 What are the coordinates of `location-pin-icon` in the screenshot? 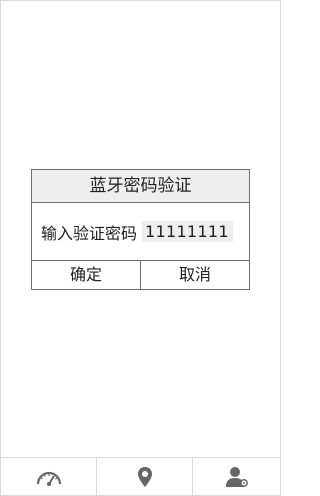 It's located at (145, 477).